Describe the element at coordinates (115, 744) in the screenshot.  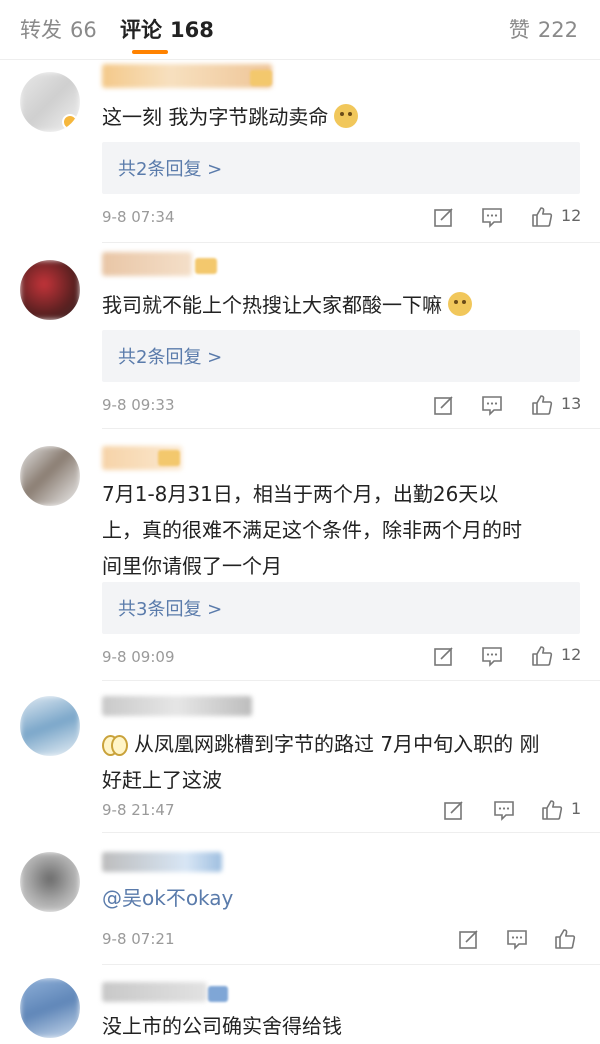
I see `emoji-glasses` at that location.